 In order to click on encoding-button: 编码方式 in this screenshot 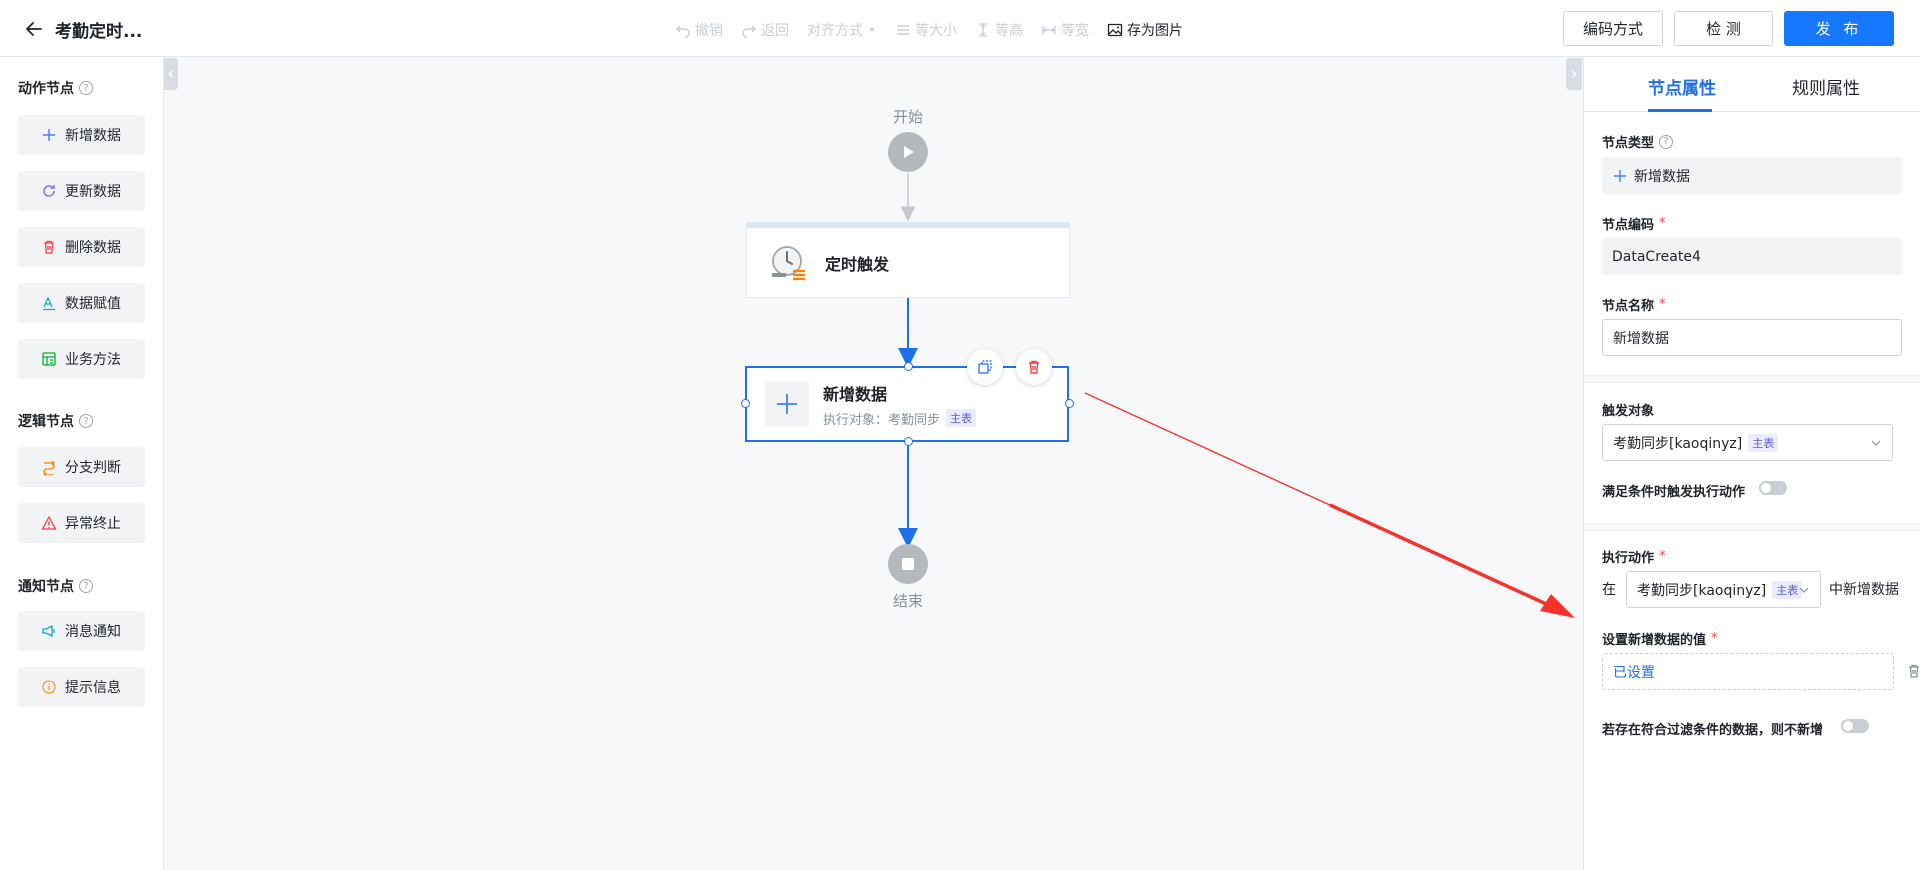, I will do `click(1612, 28)`.